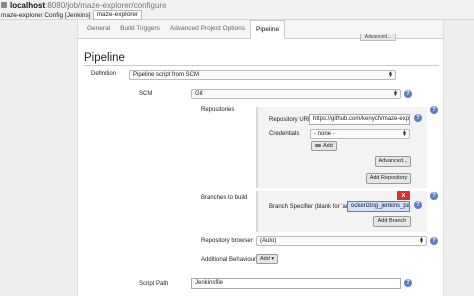 This screenshot has width=474, height=296. Describe the element at coordinates (199, 94) in the screenshot. I see `scm-value: Git` at that location.